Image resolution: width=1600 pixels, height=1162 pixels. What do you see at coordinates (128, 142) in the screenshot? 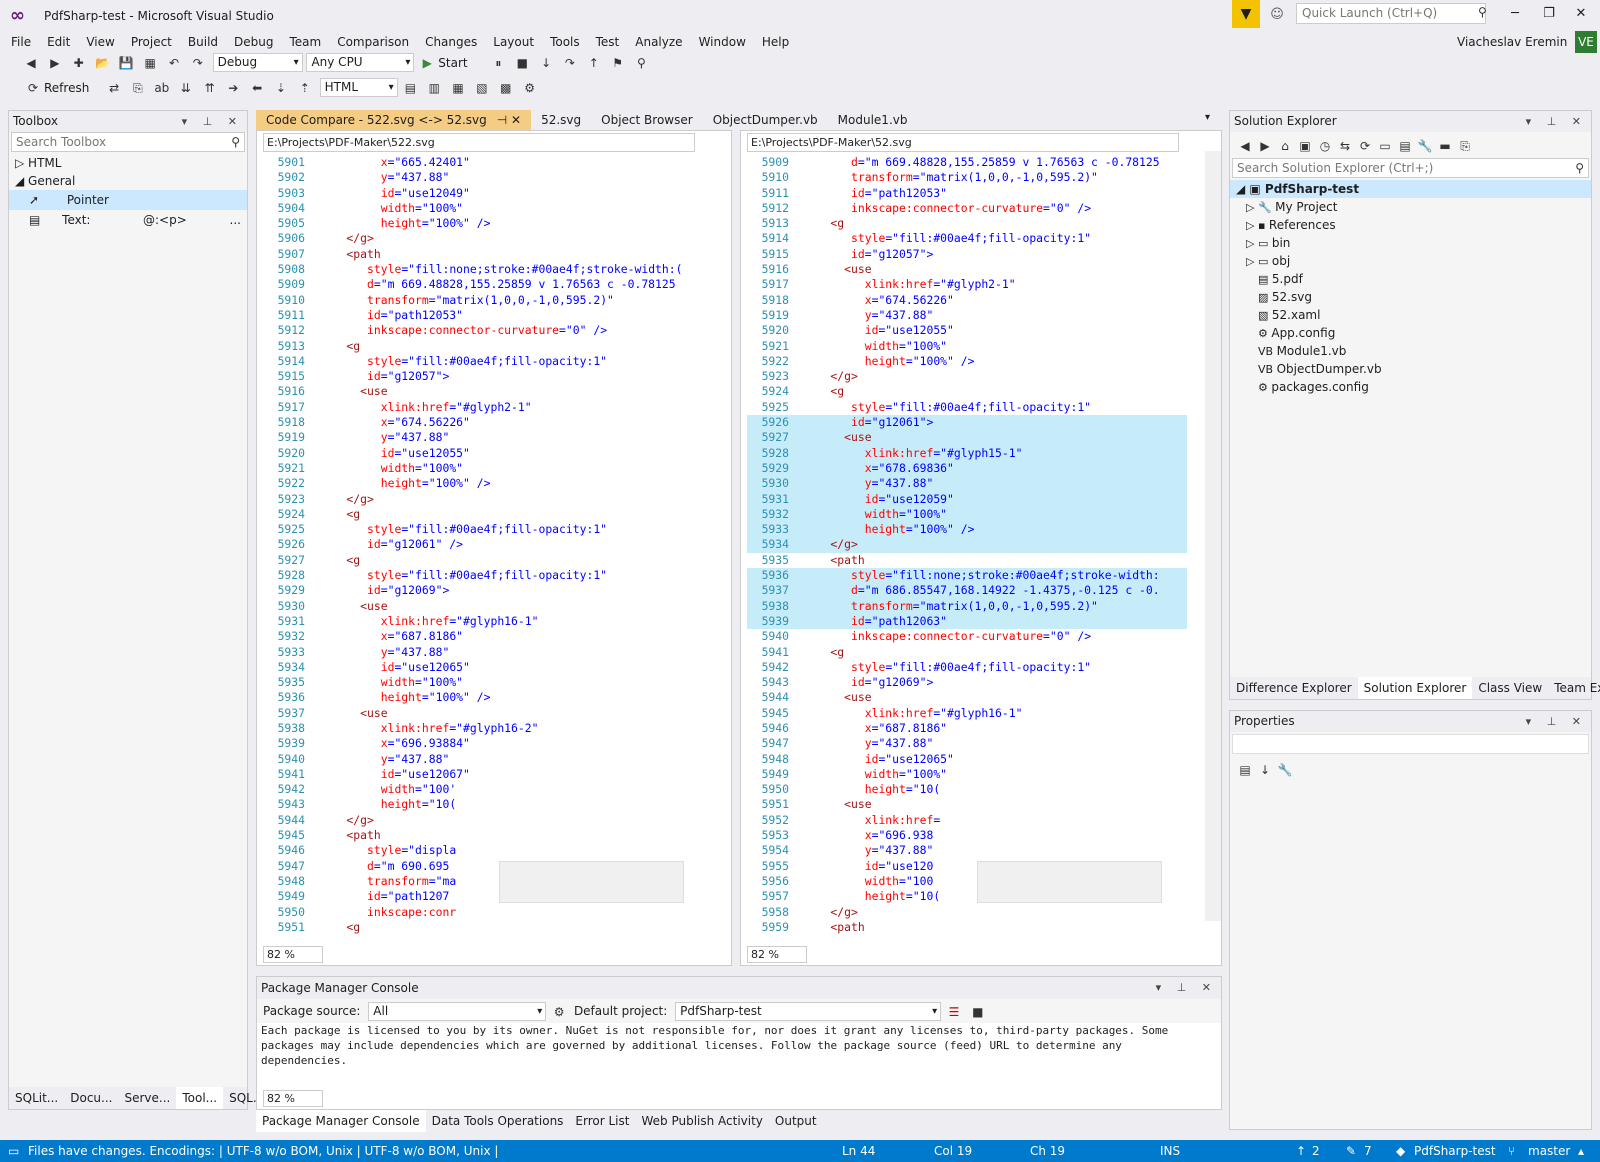
I see `toolbox-search-input: Search Toolbox ⚲` at bounding box center [128, 142].